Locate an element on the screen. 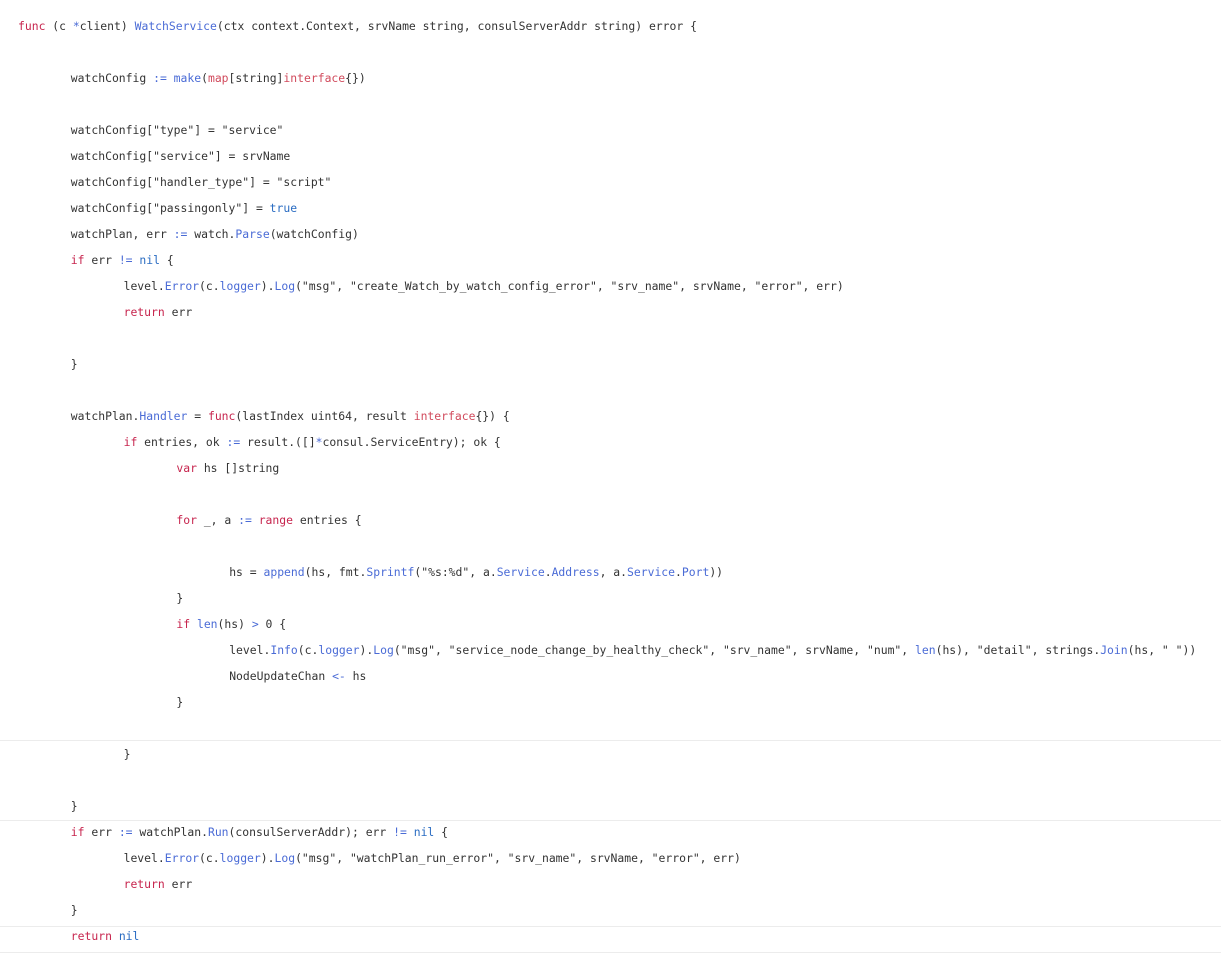 The width and height of the screenshot is (1221, 954). code-line: NodeUpdateChan <- hs is located at coordinates (297, 676).